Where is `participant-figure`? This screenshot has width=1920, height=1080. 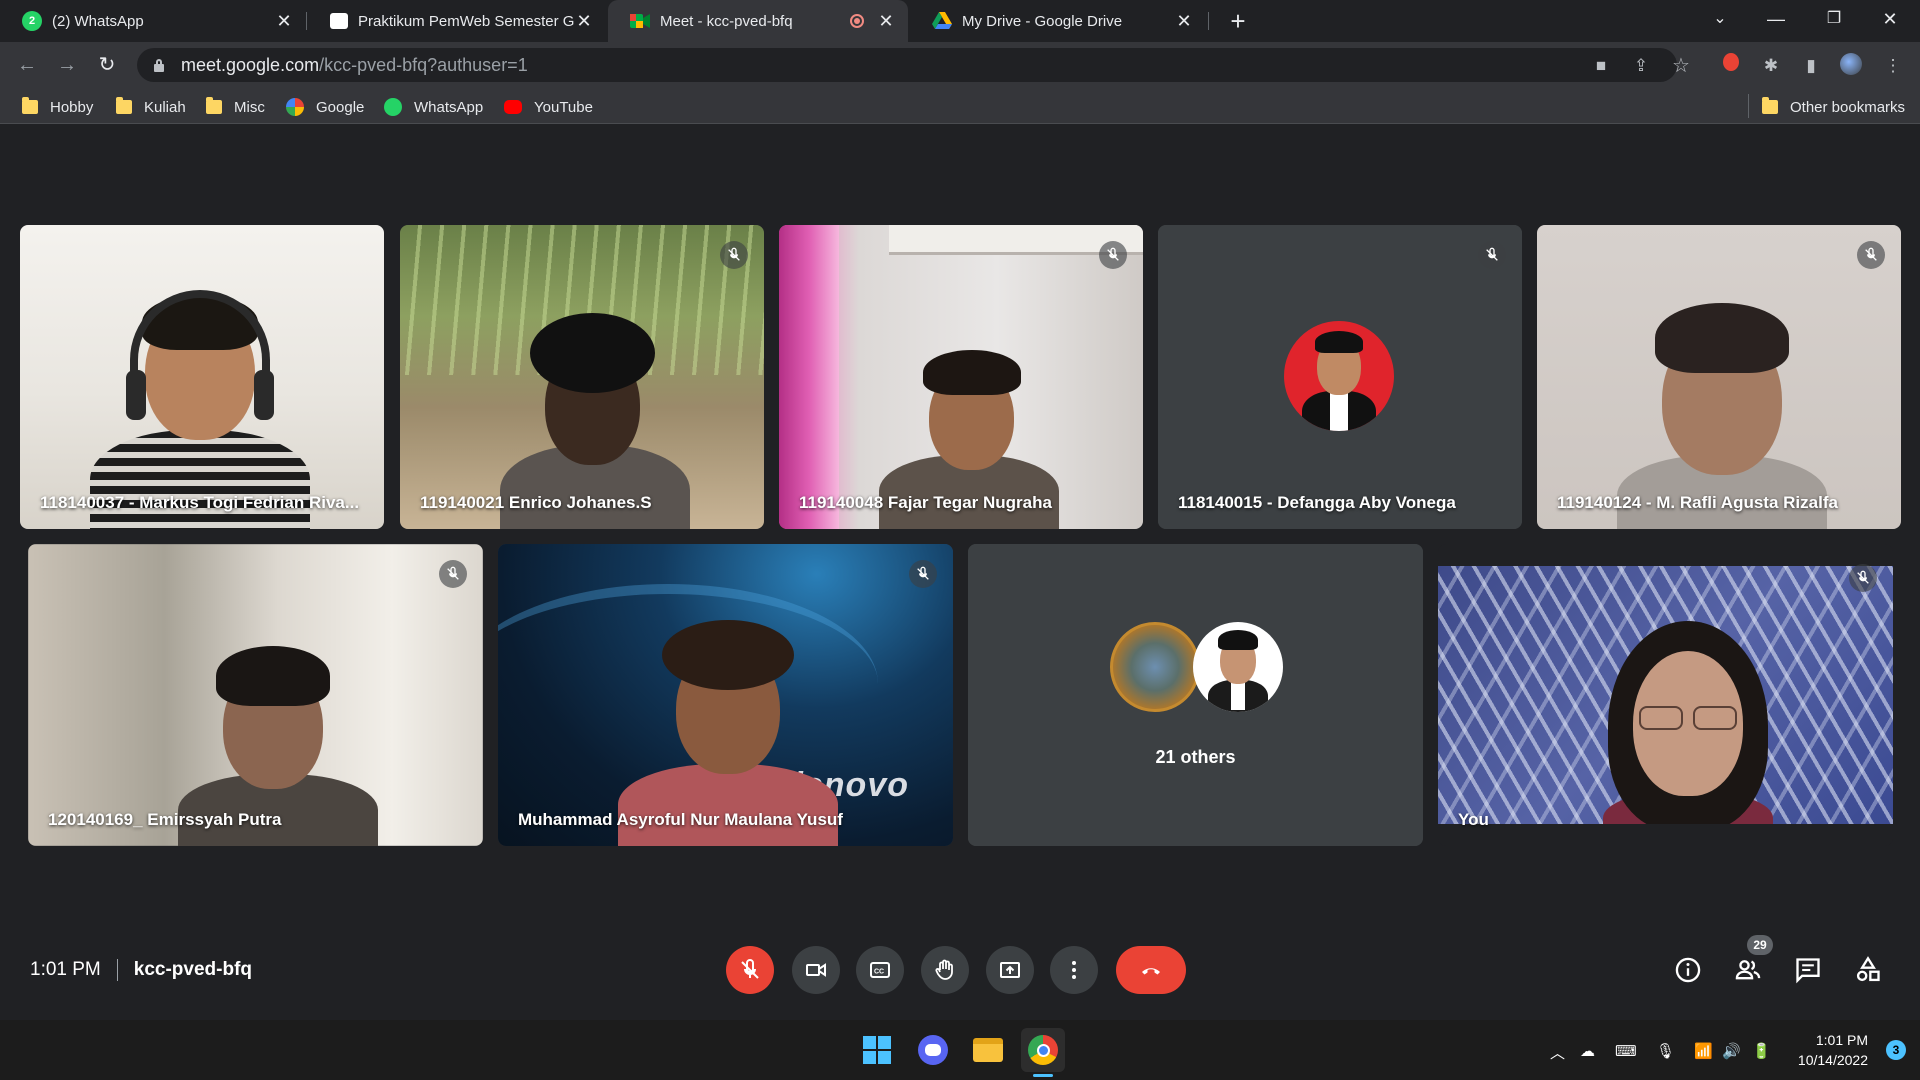
participant-figure is located at coordinates (200, 404).